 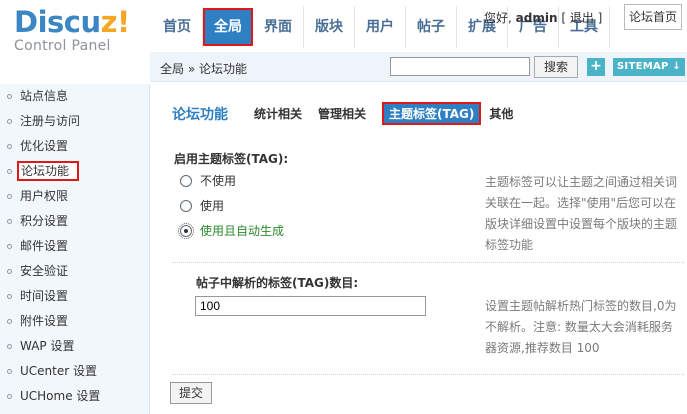 I want to click on tag-count-input, so click(x=310, y=306).